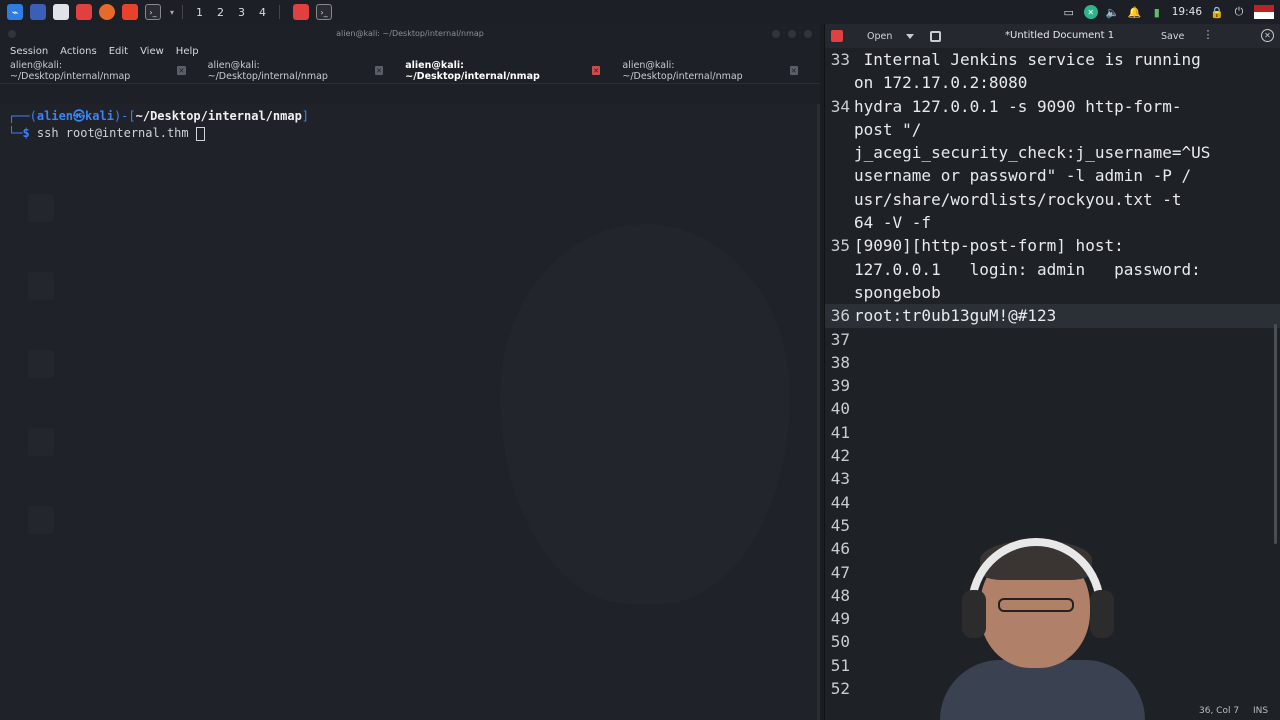 The width and height of the screenshot is (1280, 720). What do you see at coordinates (808, 34) in the screenshot?
I see `close-icon` at bounding box center [808, 34].